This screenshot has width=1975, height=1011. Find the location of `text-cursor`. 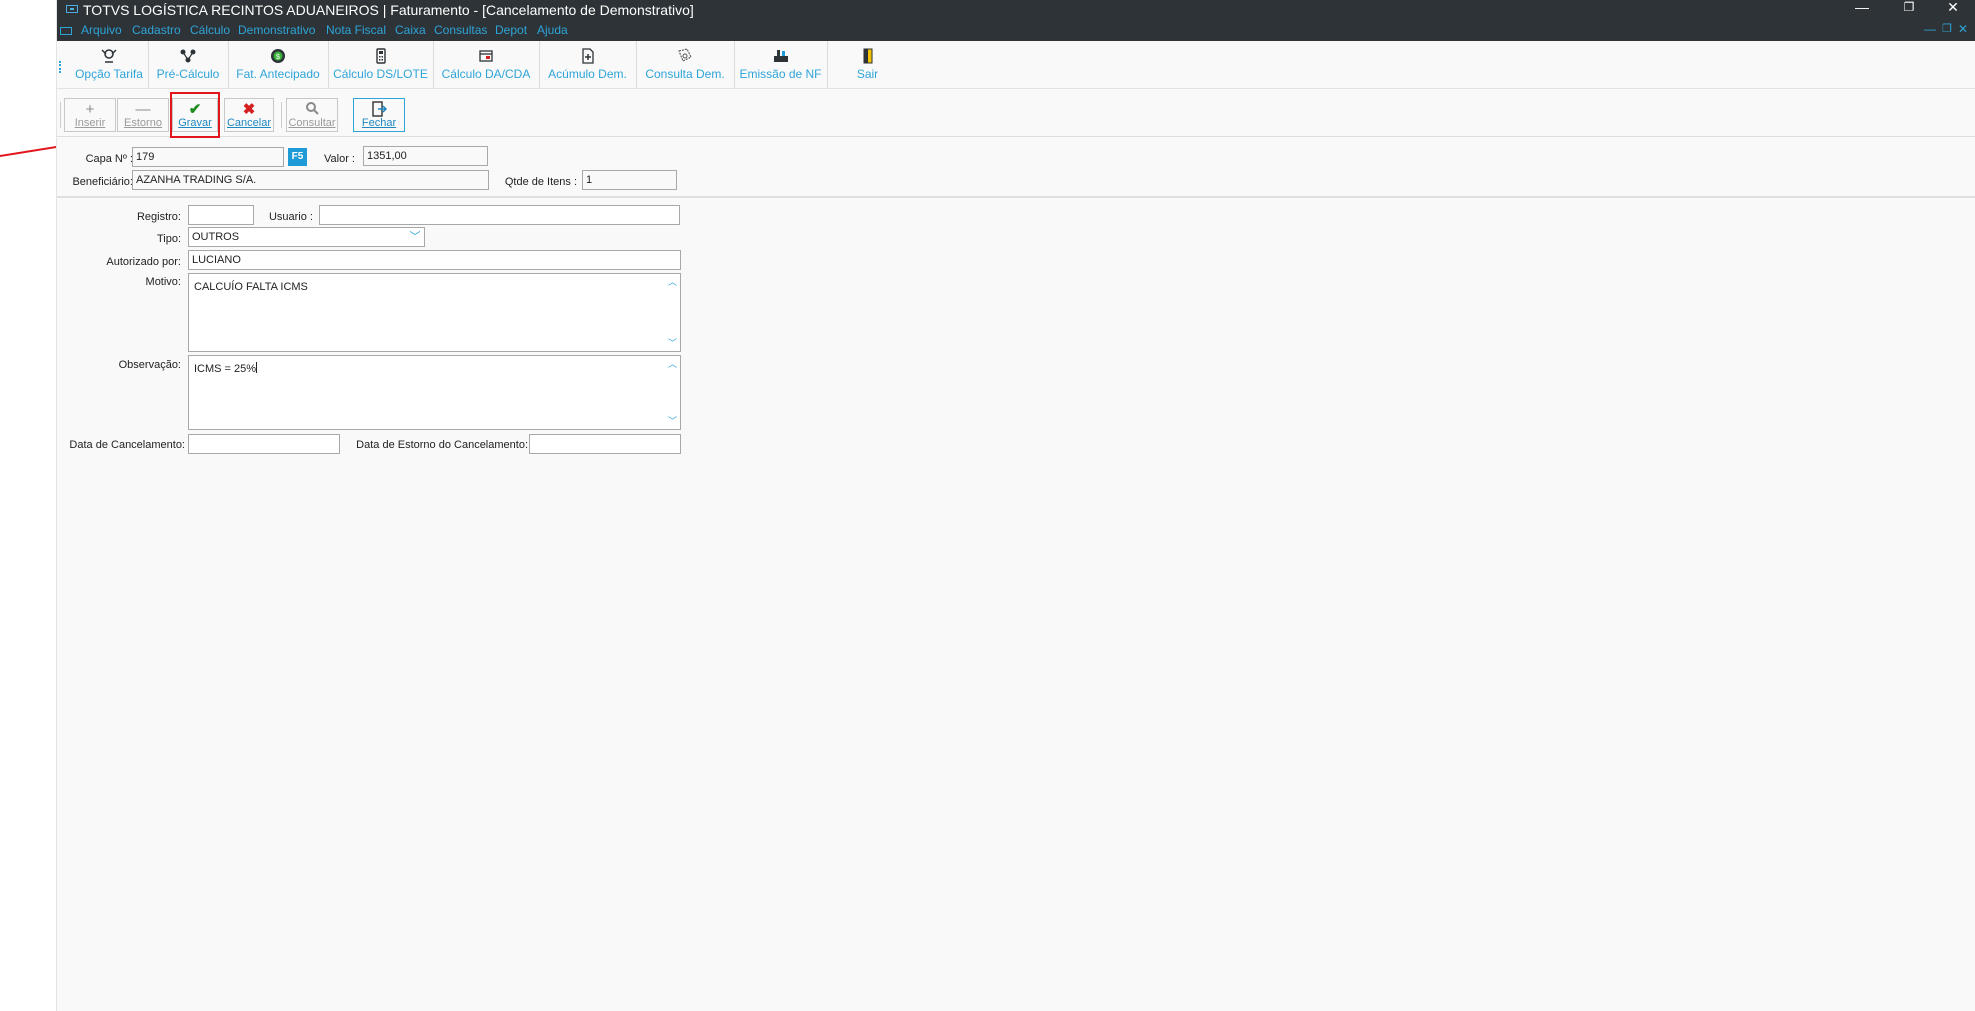

text-cursor is located at coordinates (257, 367).